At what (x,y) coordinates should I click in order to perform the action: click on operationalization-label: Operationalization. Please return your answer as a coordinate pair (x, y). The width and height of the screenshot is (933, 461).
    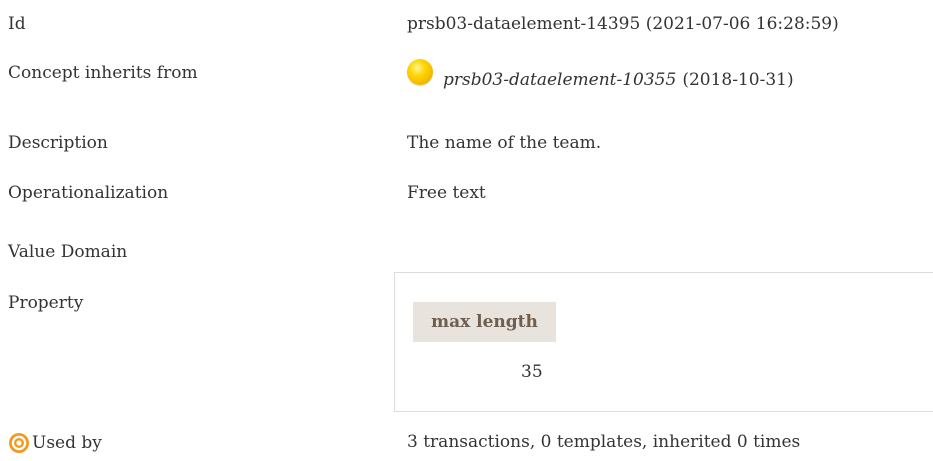
    Looking at the image, I should click on (88, 193).